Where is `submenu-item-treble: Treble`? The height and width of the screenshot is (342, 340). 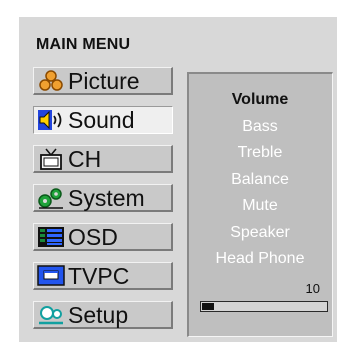
submenu-item-treble: Treble is located at coordinates (260, 153).